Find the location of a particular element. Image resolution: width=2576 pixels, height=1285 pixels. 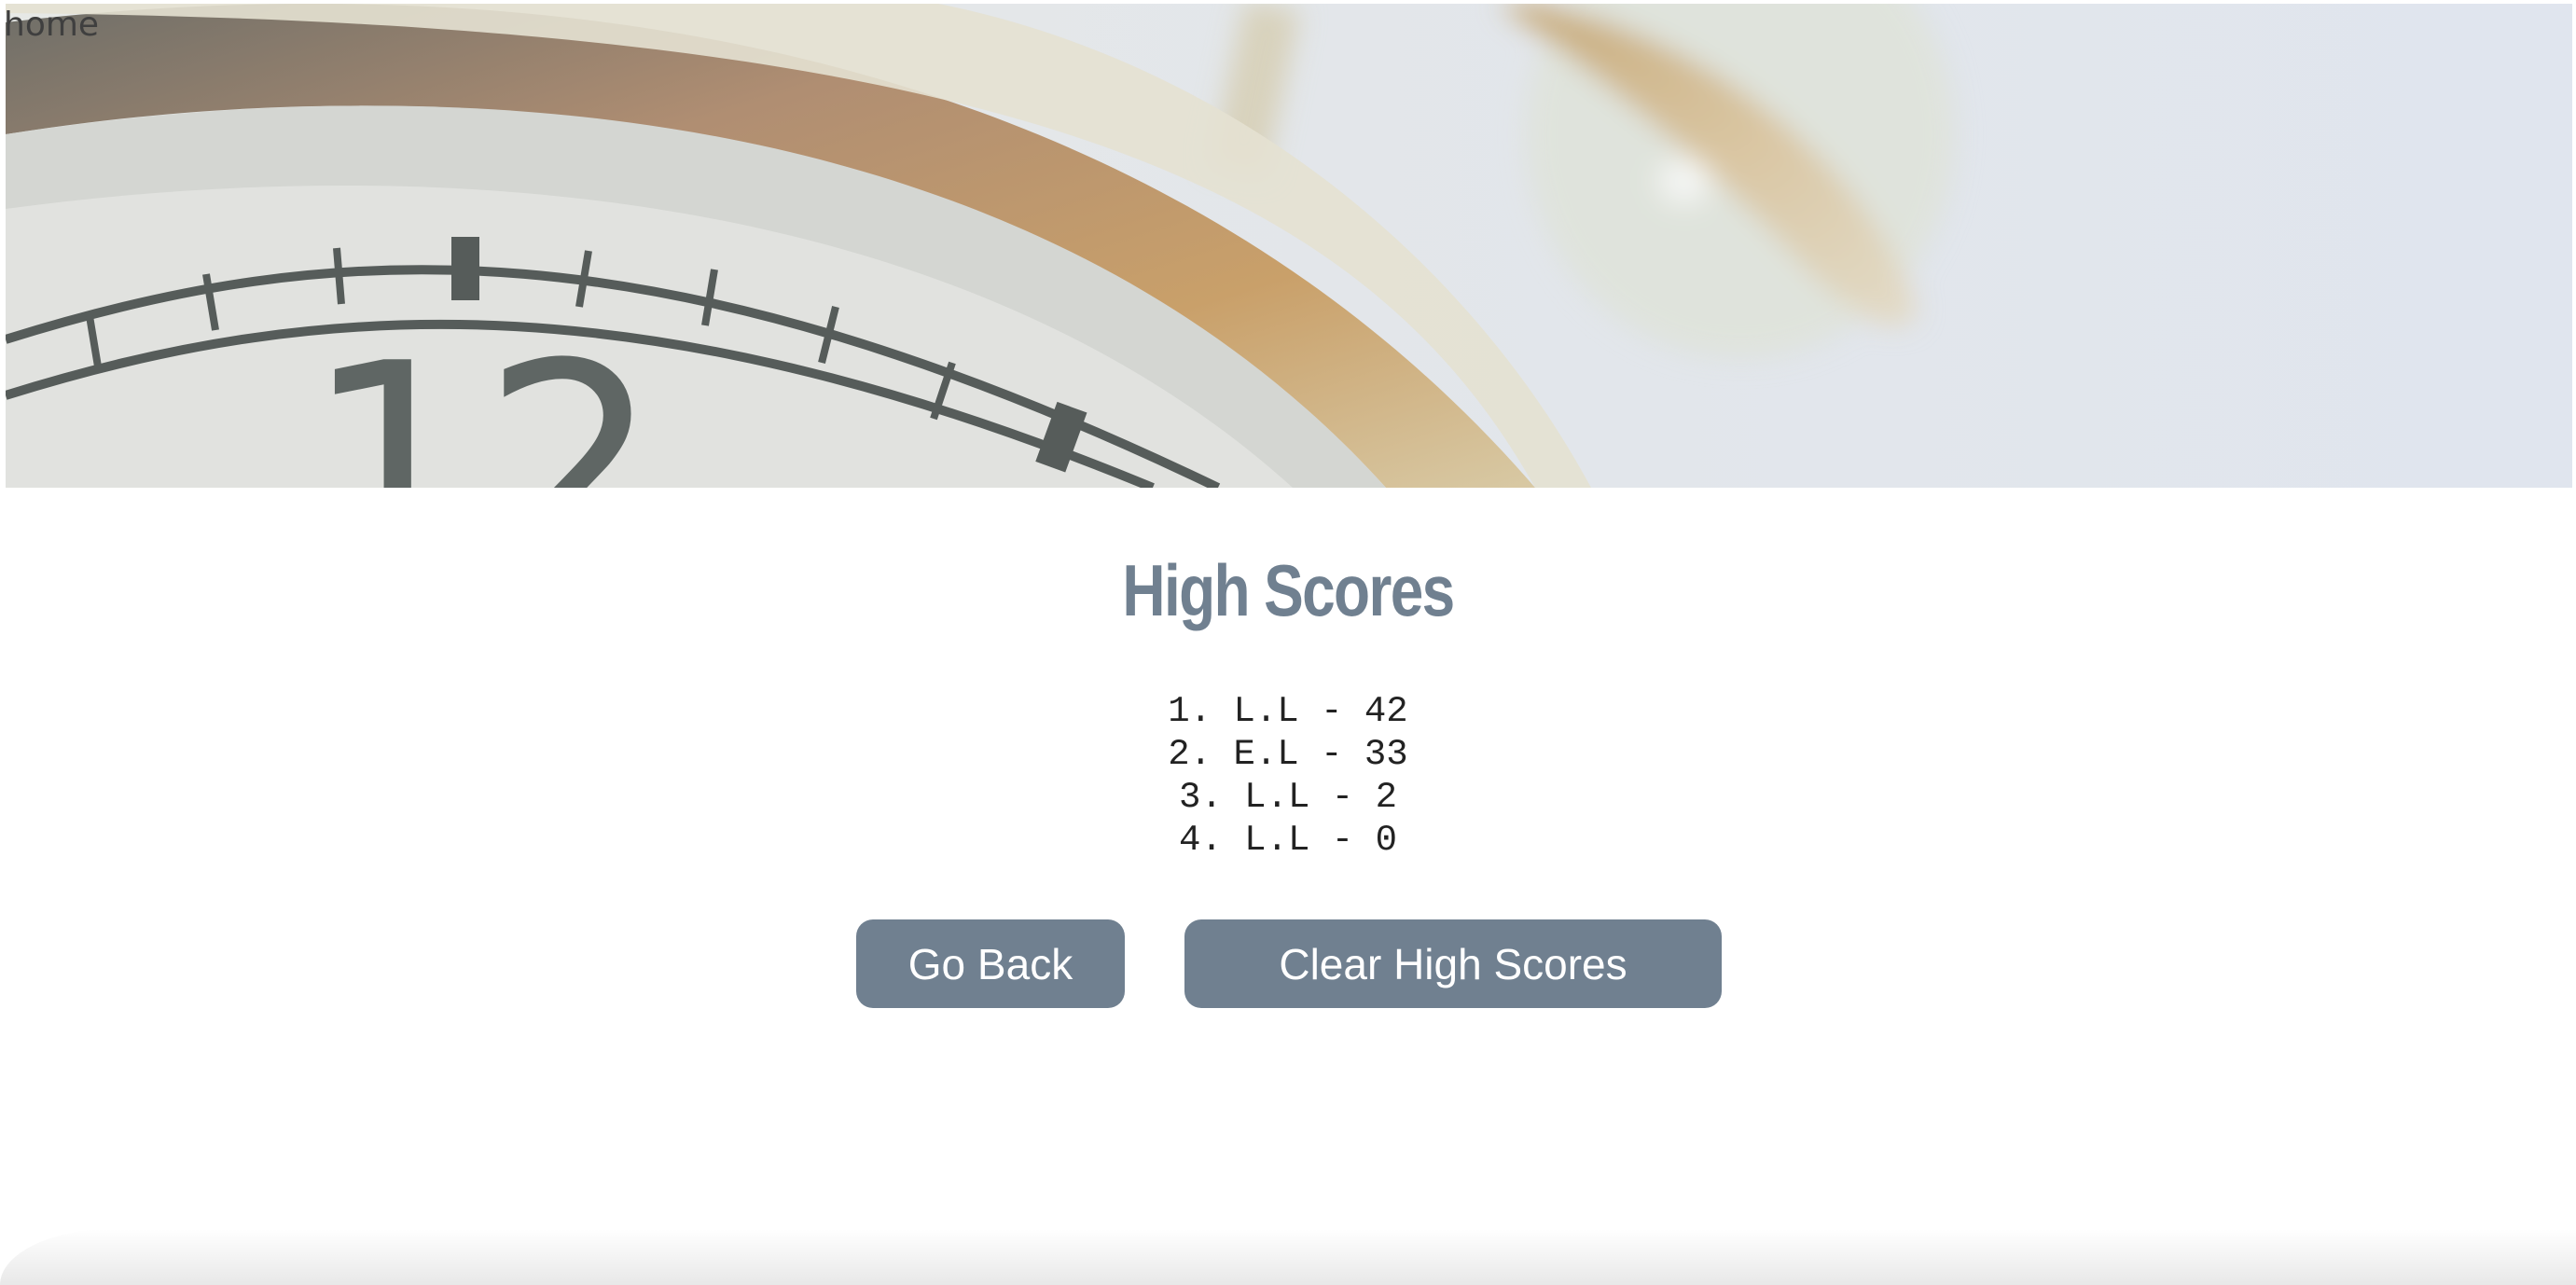

score-item: 3. L.L - 2 is located at coordinates (1288, 797).